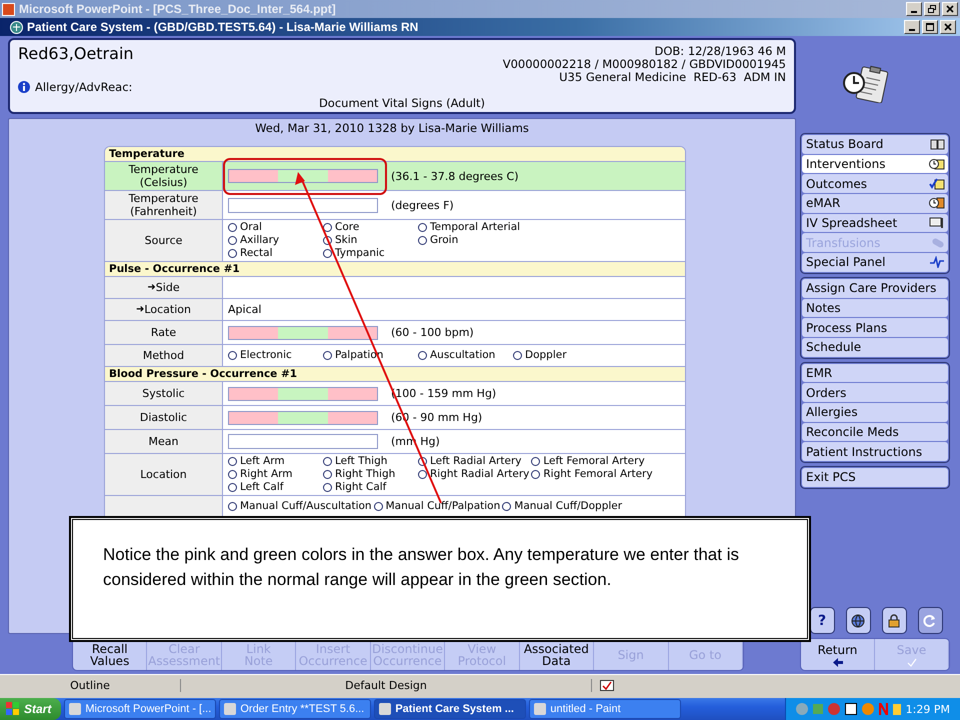  I want to click on status-text: Default Design, so click(386, 685).